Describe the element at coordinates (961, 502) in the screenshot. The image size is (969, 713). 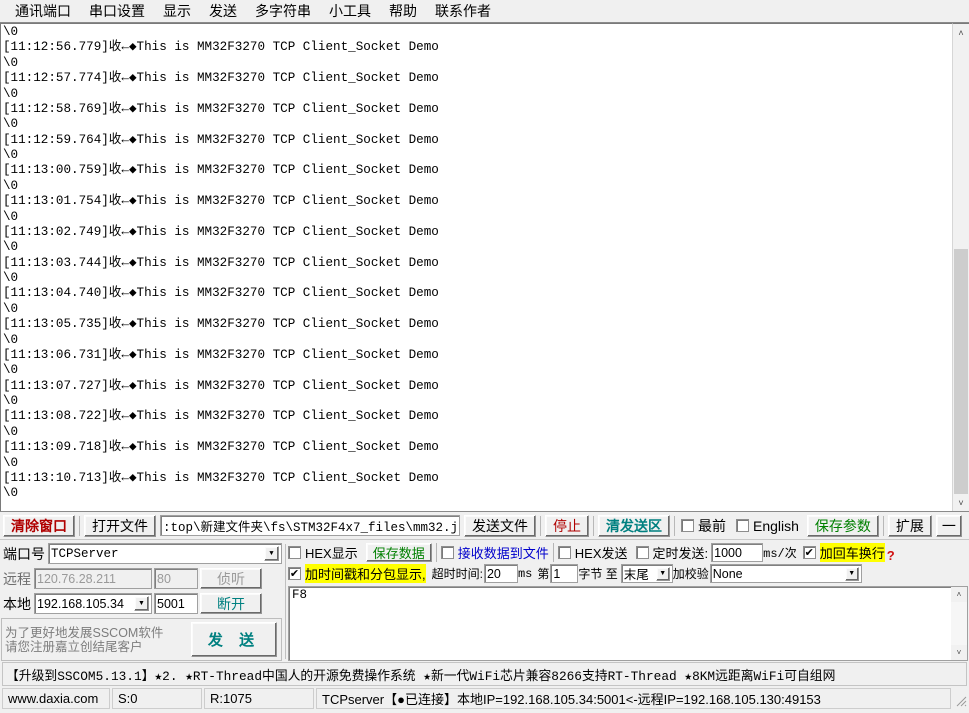
I see `scroll-down-icon: ˅` at that location.